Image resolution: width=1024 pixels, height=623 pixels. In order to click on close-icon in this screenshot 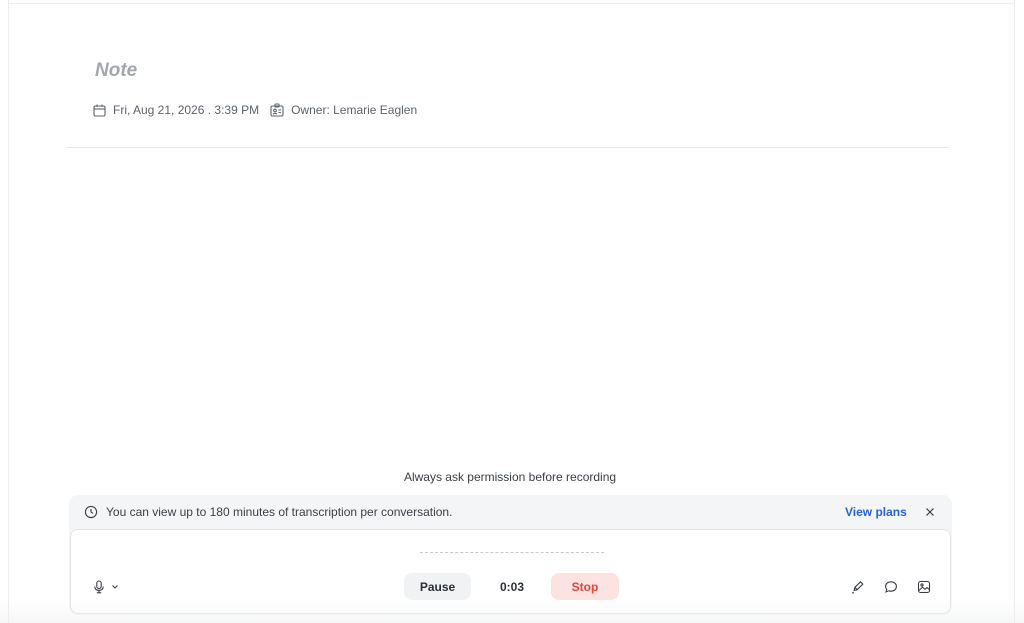, I will do `click(930, 512)`.